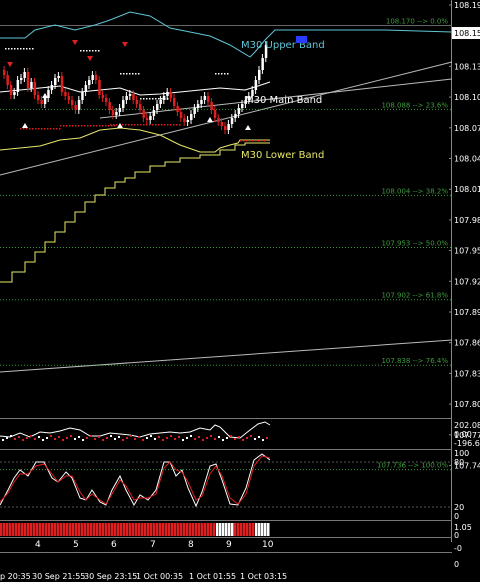 Image resolution: width=480 pixels, height=582 pixels. I want to click on time-label: 1 Oct 03:15, so click(263, 576).